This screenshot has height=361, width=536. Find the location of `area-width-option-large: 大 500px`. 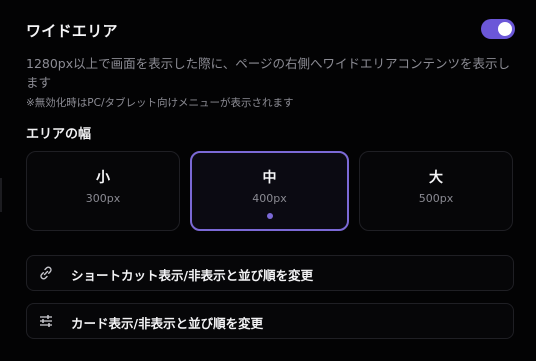

area-width-option-large: 大 500px is located at coordinates (436, 191).